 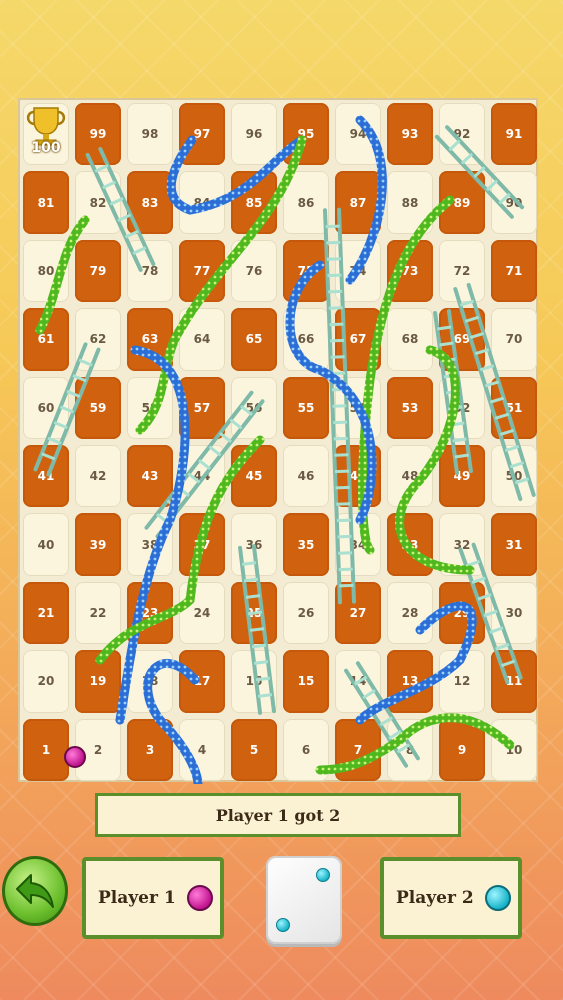 I want to click on board-square-31: 31, so click(x=514, y=544).